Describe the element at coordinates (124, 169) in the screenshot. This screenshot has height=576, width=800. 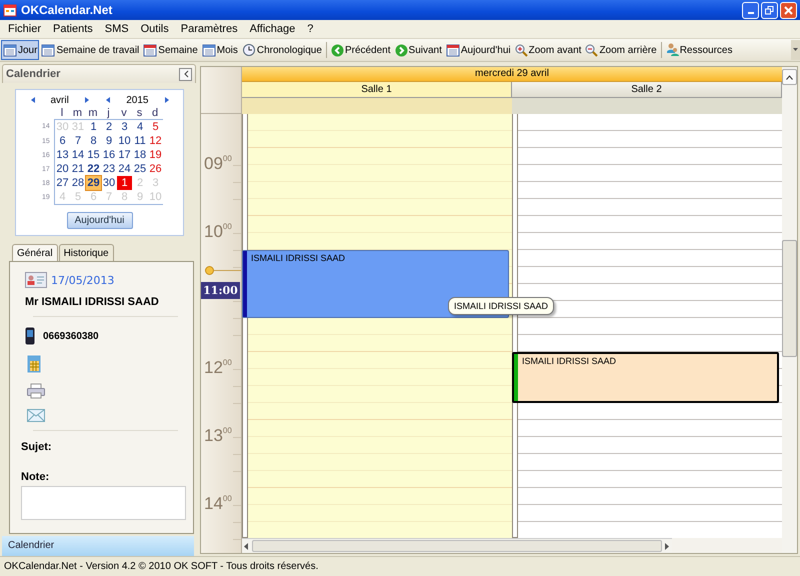
I see `day-cell: 24` at that location.